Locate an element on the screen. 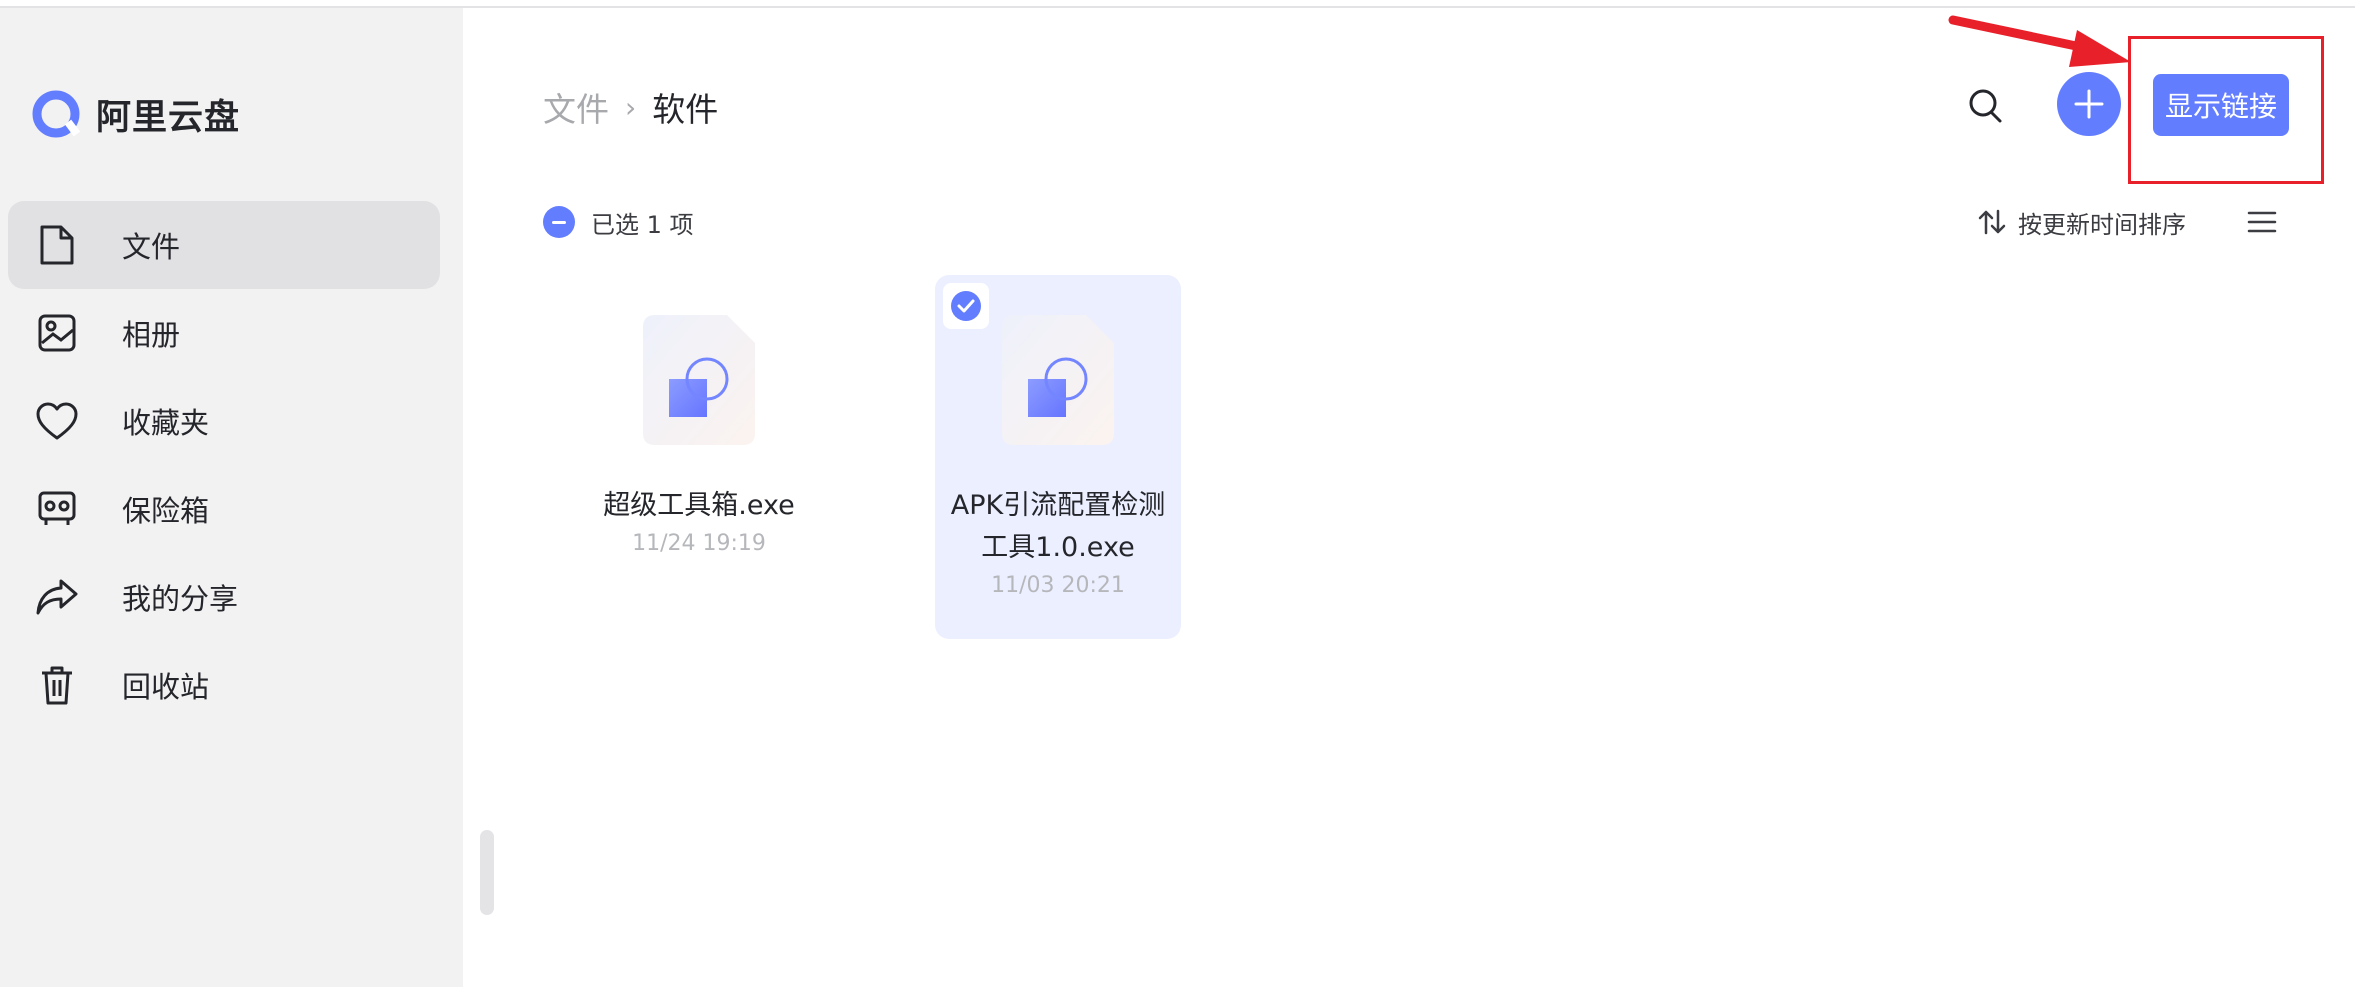  file-checkbox is located at coordinates (966, 306).